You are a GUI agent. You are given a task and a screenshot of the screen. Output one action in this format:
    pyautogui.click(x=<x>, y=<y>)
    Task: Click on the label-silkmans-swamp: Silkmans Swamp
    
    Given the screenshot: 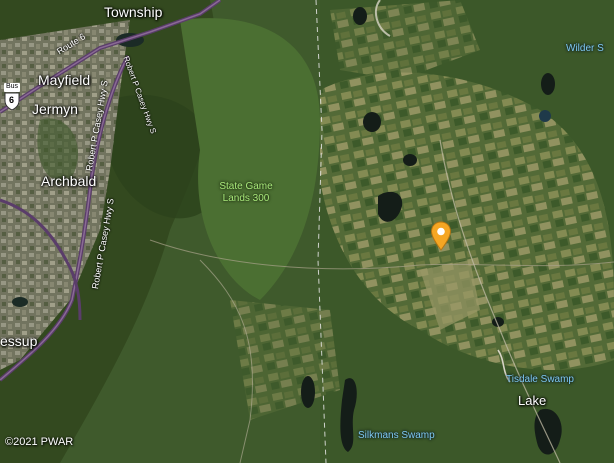 What is the action you would take?
    pyautogui.click(x=396, y=435)
    